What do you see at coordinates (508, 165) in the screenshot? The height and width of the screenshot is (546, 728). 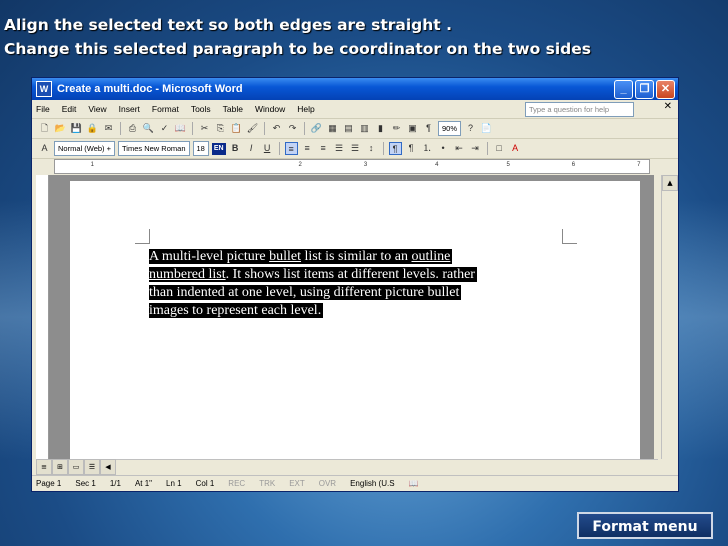 I see `ruler-mark: 5` at bounding box center [508, 165].